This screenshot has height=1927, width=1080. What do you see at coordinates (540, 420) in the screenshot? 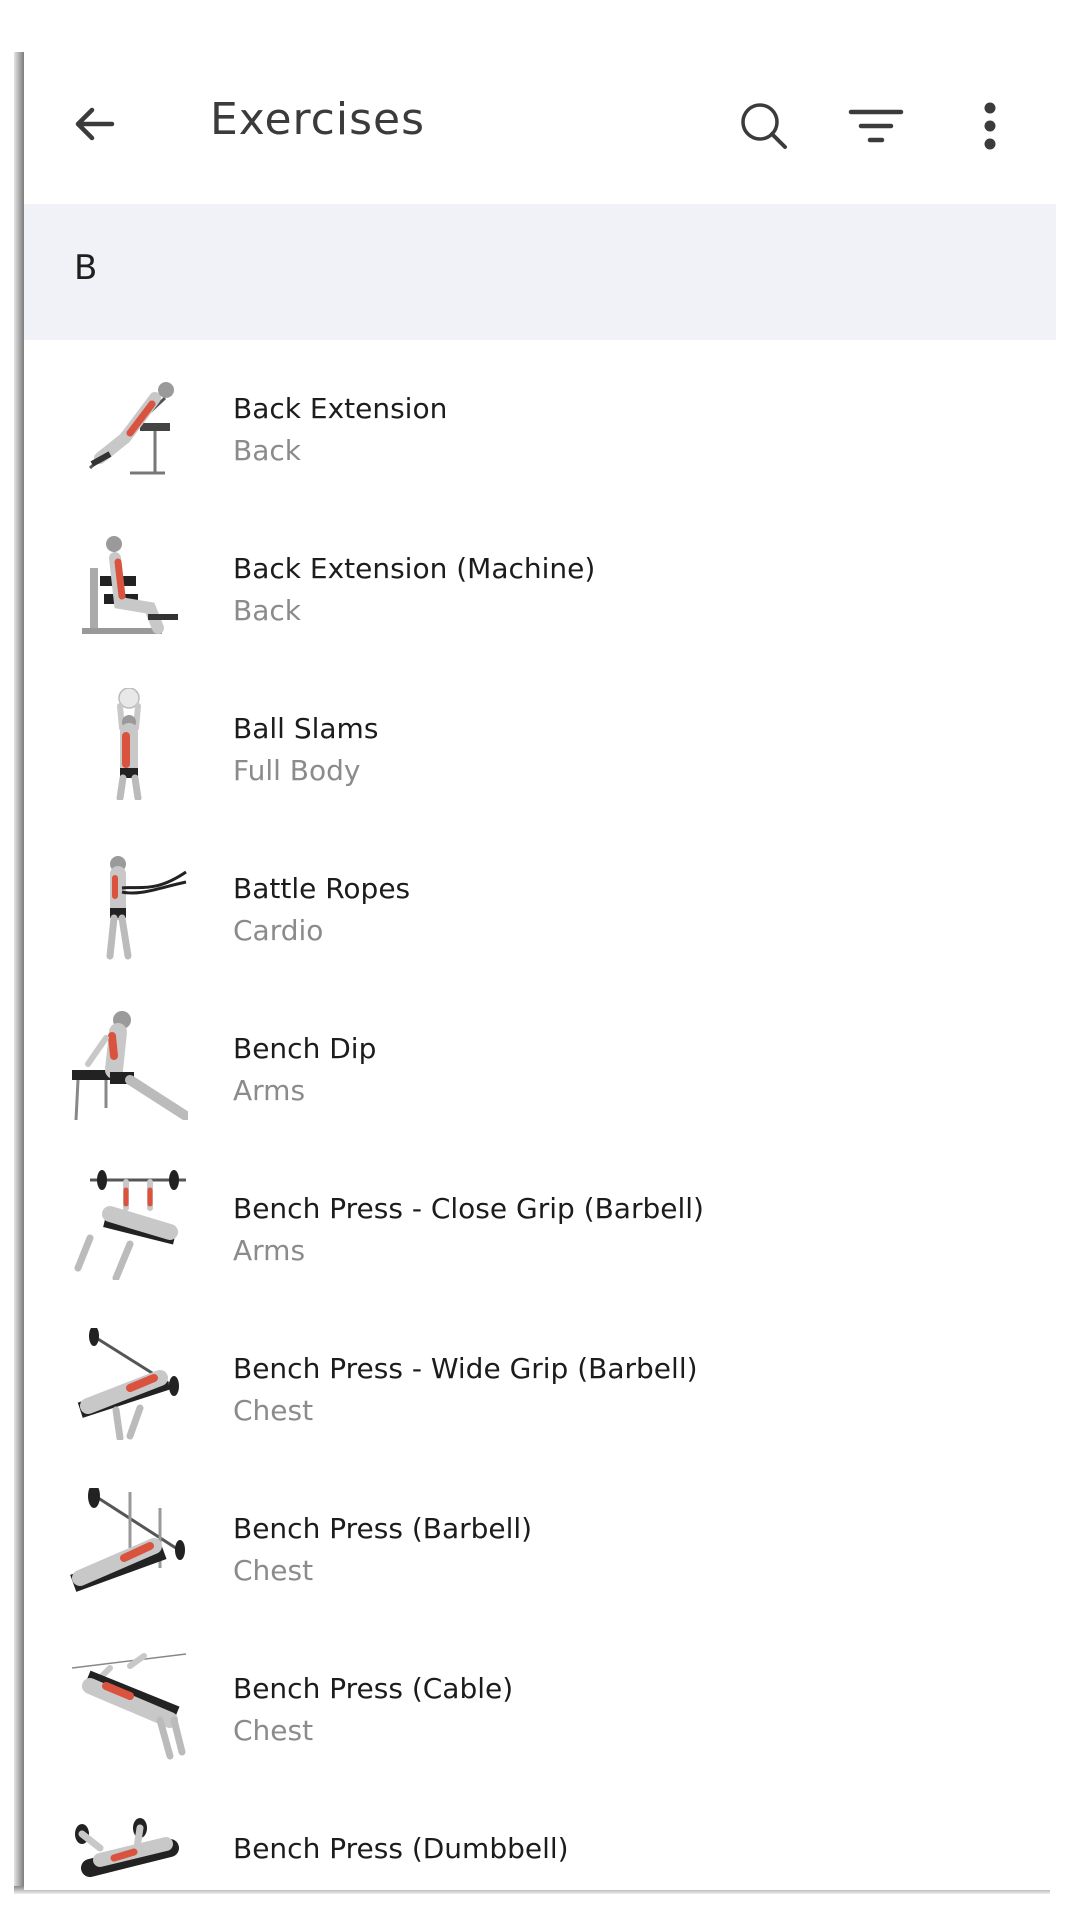
I see `exercise-row-back-extension: Back Extension Back` at bounding box center [540, 420].